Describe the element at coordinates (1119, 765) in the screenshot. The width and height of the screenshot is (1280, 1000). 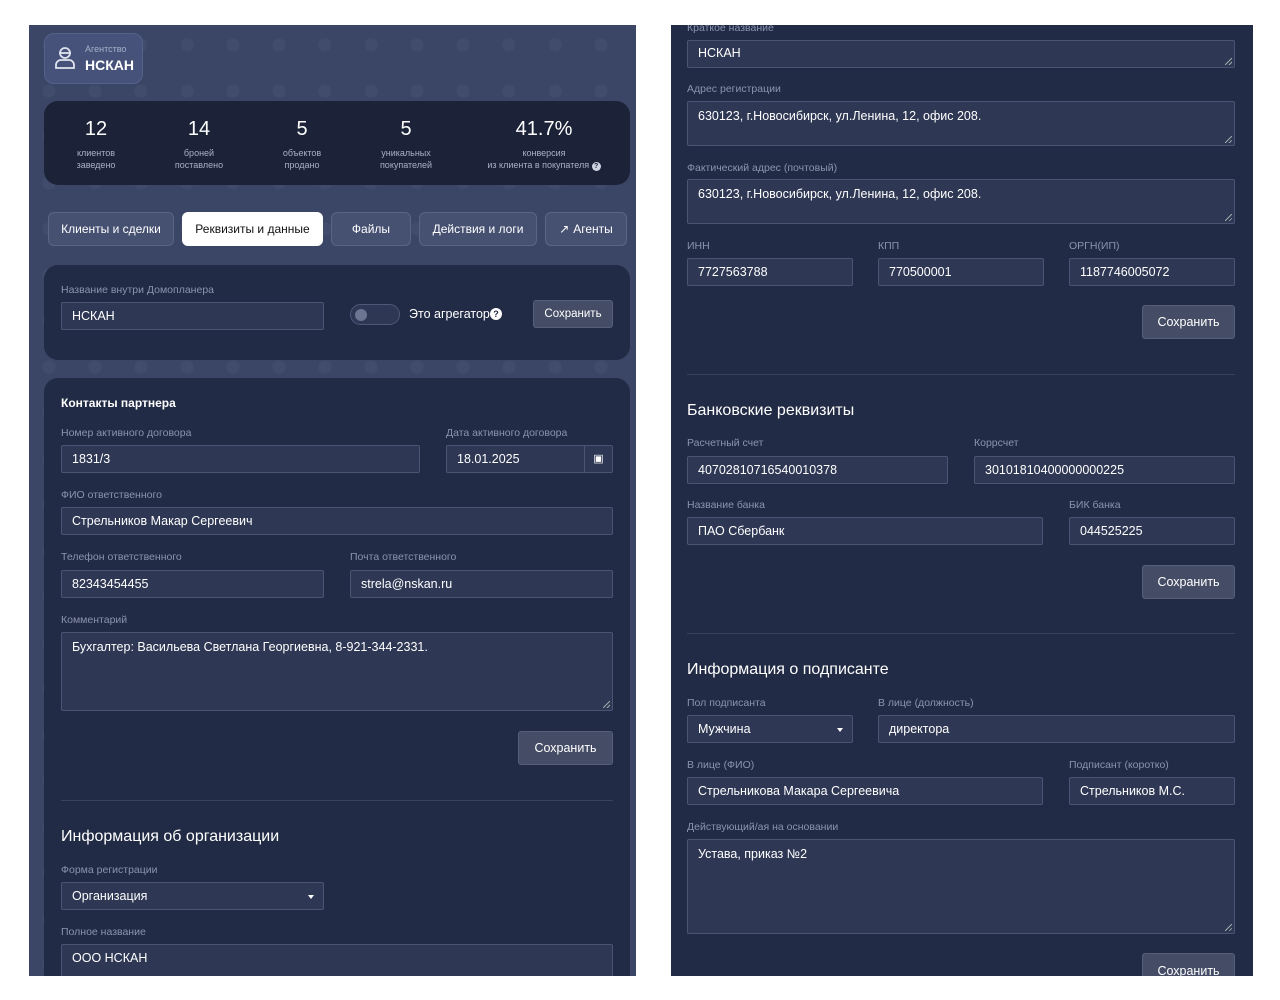
I see `signer-short-label: Подписант (коротко)` at that location.